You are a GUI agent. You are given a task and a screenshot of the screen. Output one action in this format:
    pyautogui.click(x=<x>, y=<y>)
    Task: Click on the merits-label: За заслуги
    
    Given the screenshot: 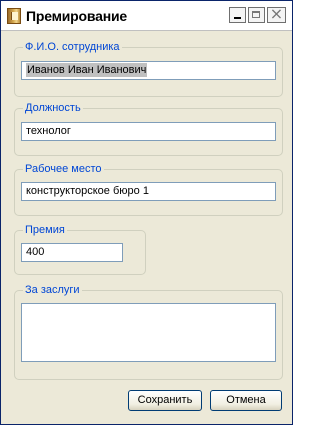 What is the action you would take?
    pyautogui.click(x=52, y=290)
    